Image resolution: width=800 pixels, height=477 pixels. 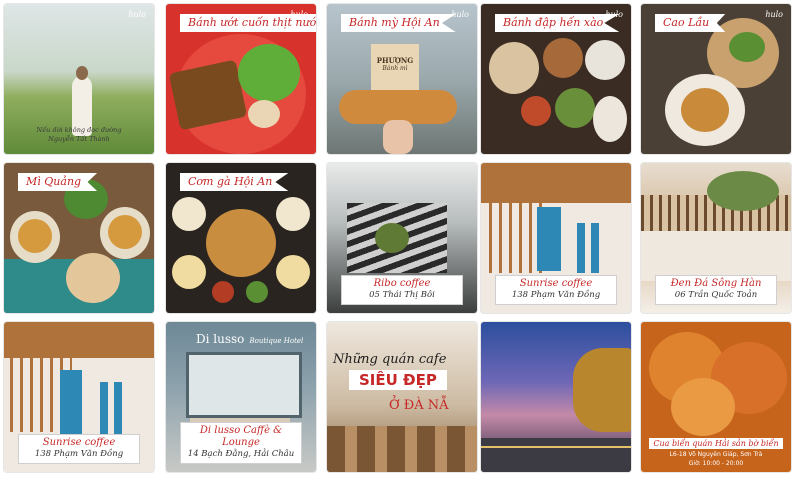 I want to click on photo-tile-banh-dap: hulo Bánh đập hến xào, so click(x=556, y=79).